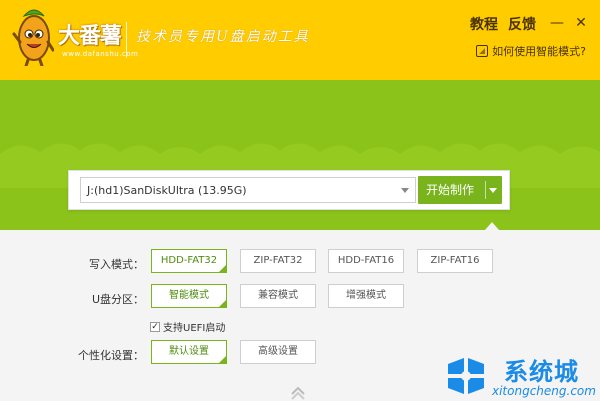  Describe the element at coordinates (155, 326) in the screenshot. I see `uefi-checkbox: ✓` at that location.